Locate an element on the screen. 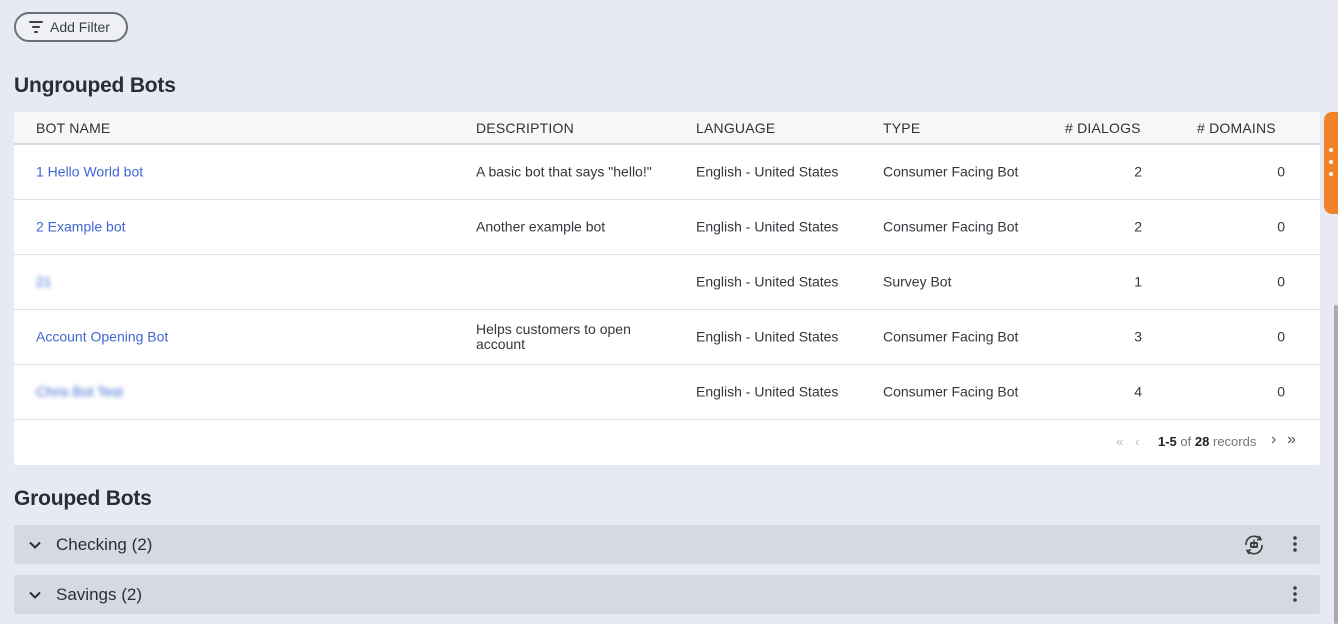 This screenshot has width=1338, height=624. bot-sync-icon is located at coordinates (1254, 547).